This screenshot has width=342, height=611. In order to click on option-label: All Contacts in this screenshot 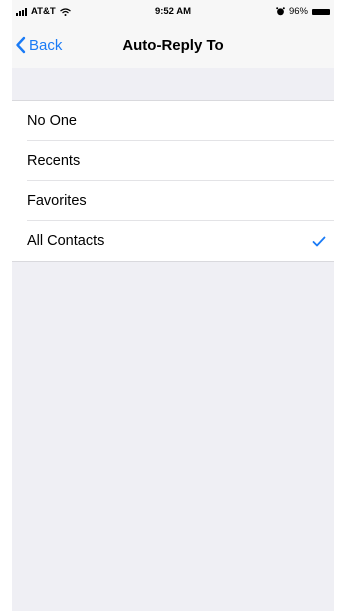, I will do `click(66, 241)`.